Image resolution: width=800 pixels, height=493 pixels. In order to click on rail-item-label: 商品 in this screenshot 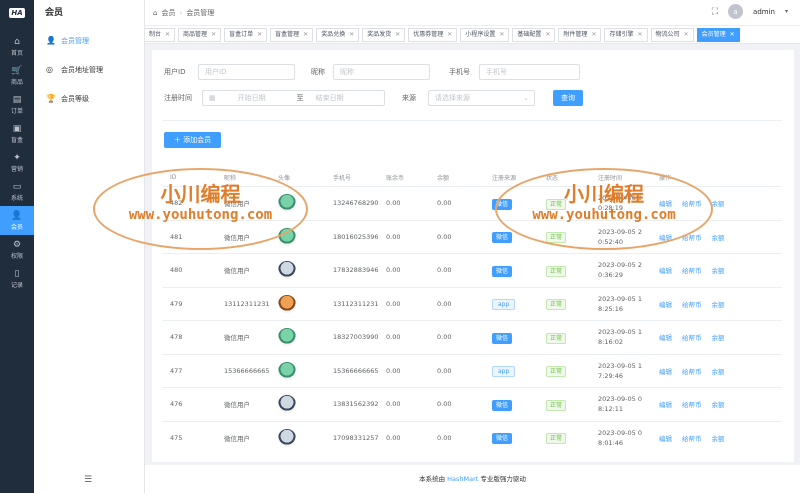, I will do `click(16, 82)`.